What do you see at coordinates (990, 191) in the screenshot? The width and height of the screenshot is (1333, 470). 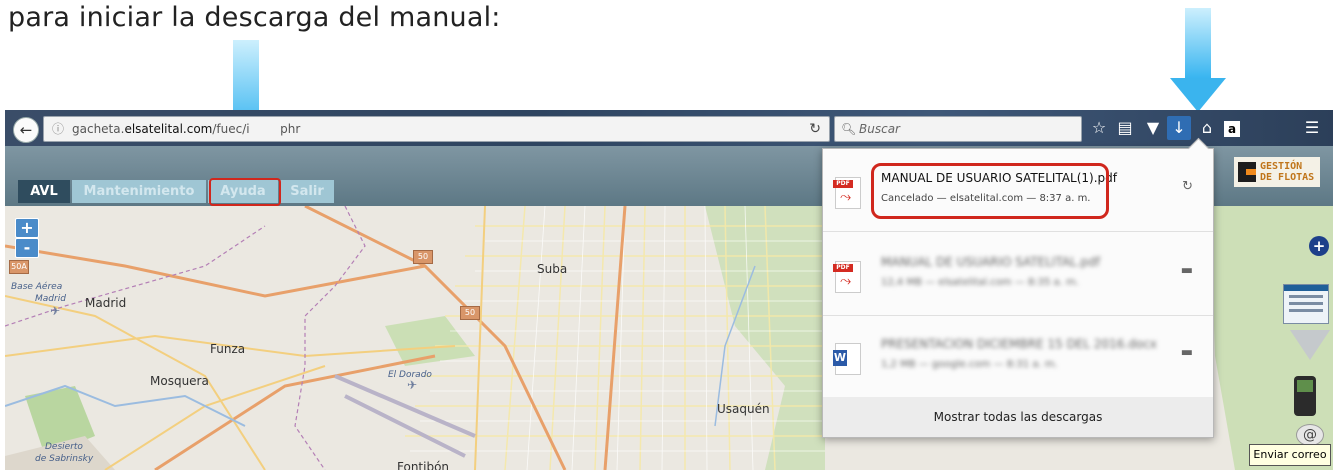 I see `download-highlight` at bounding box center [990, 191].